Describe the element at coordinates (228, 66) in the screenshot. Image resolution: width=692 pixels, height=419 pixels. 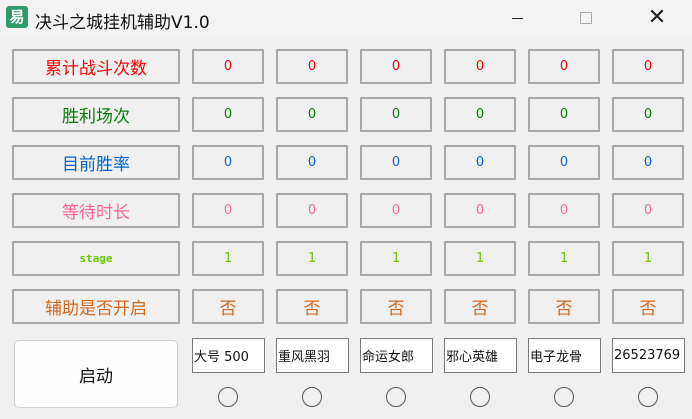
I see `total-battles-value-1: 0` at that location.